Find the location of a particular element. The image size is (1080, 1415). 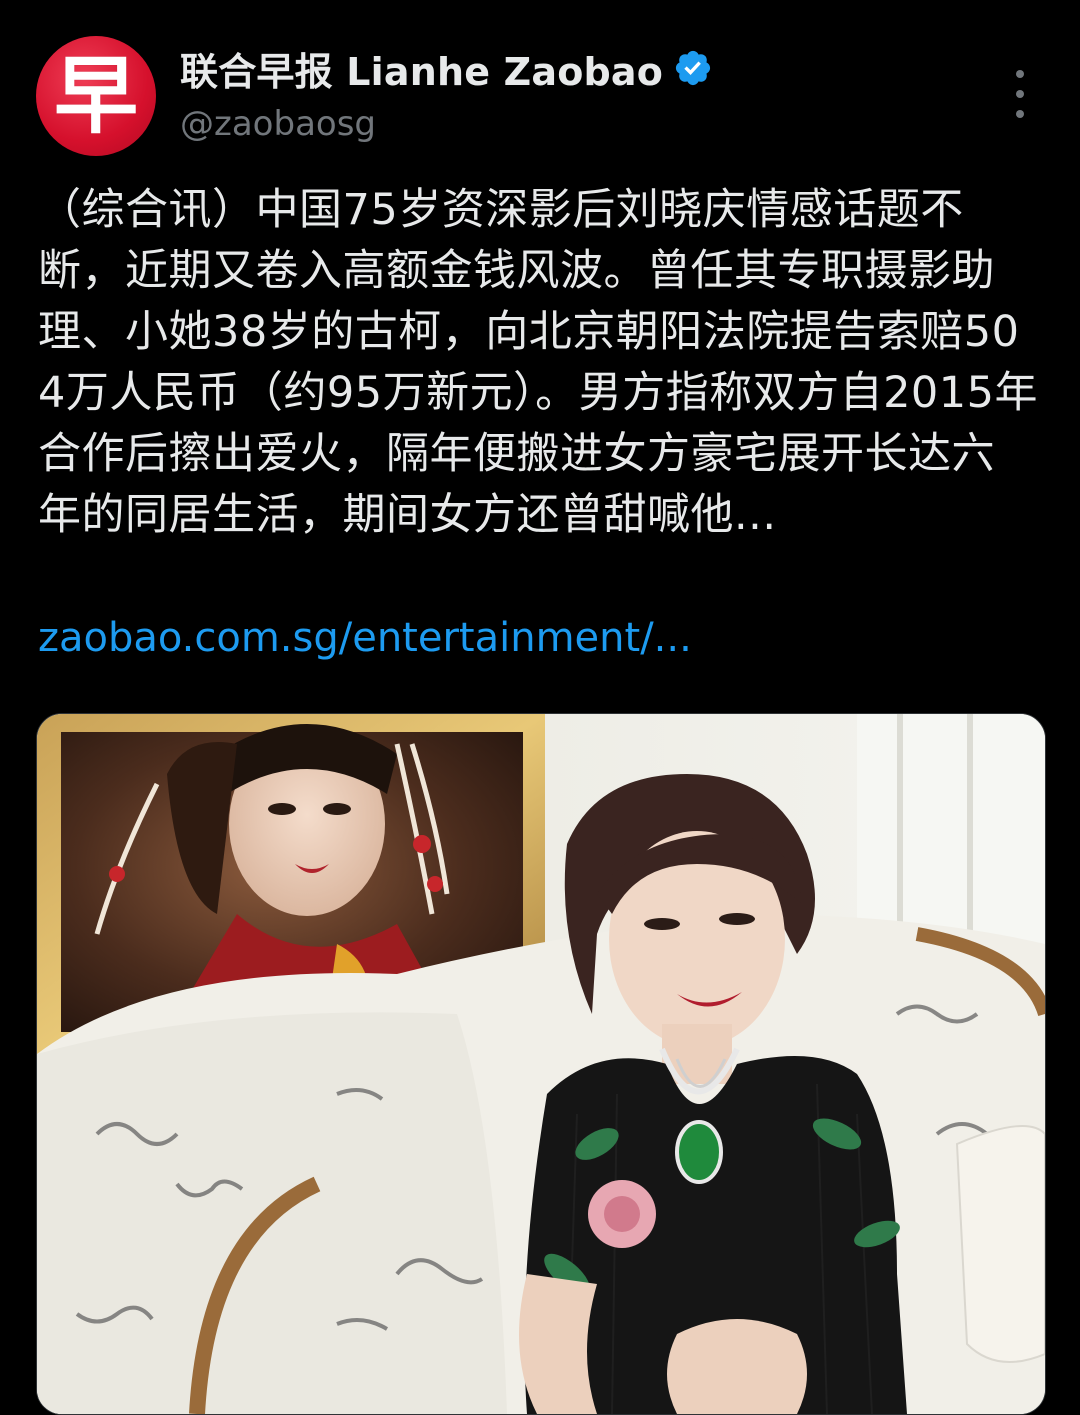

author-name-row: 联合早报 Lianhe Zaobao is located at coordinates (446, 68).